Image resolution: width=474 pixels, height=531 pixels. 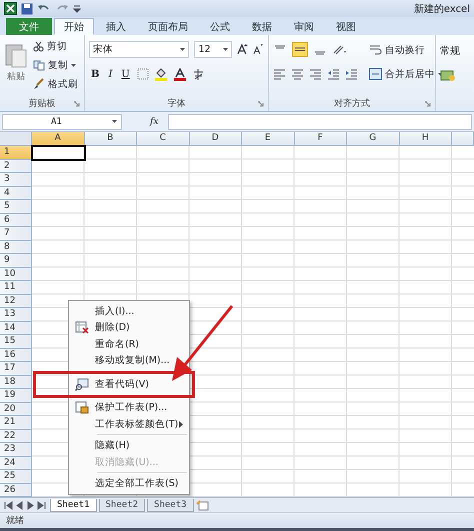 What do you see at coordinates (16, 395) in the screenshot?
I see `row-header: 19` at bounding box center [16, 395].